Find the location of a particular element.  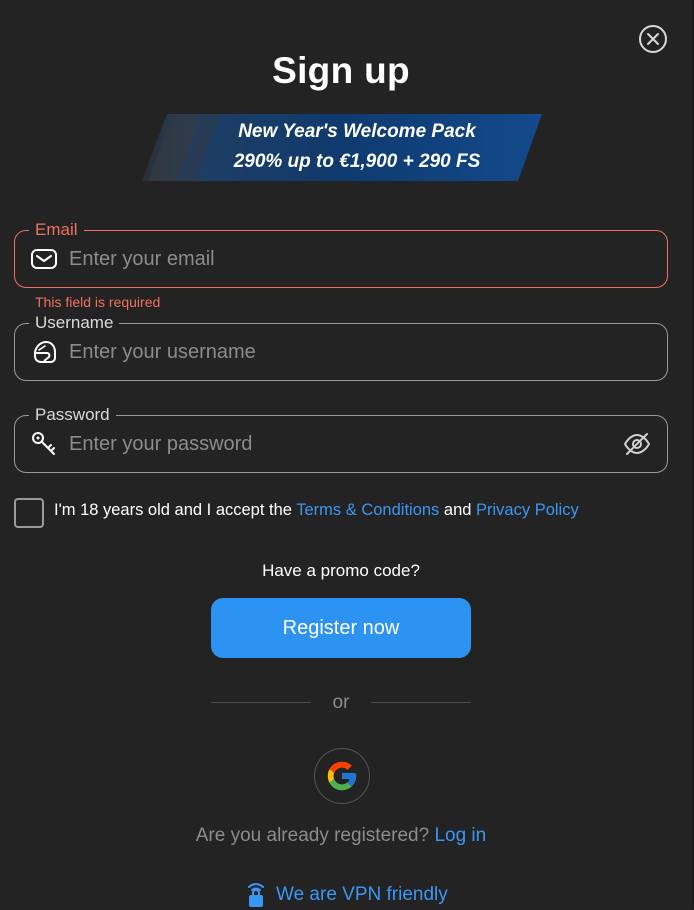

username-field: Username is located at coordinates (341, 347).